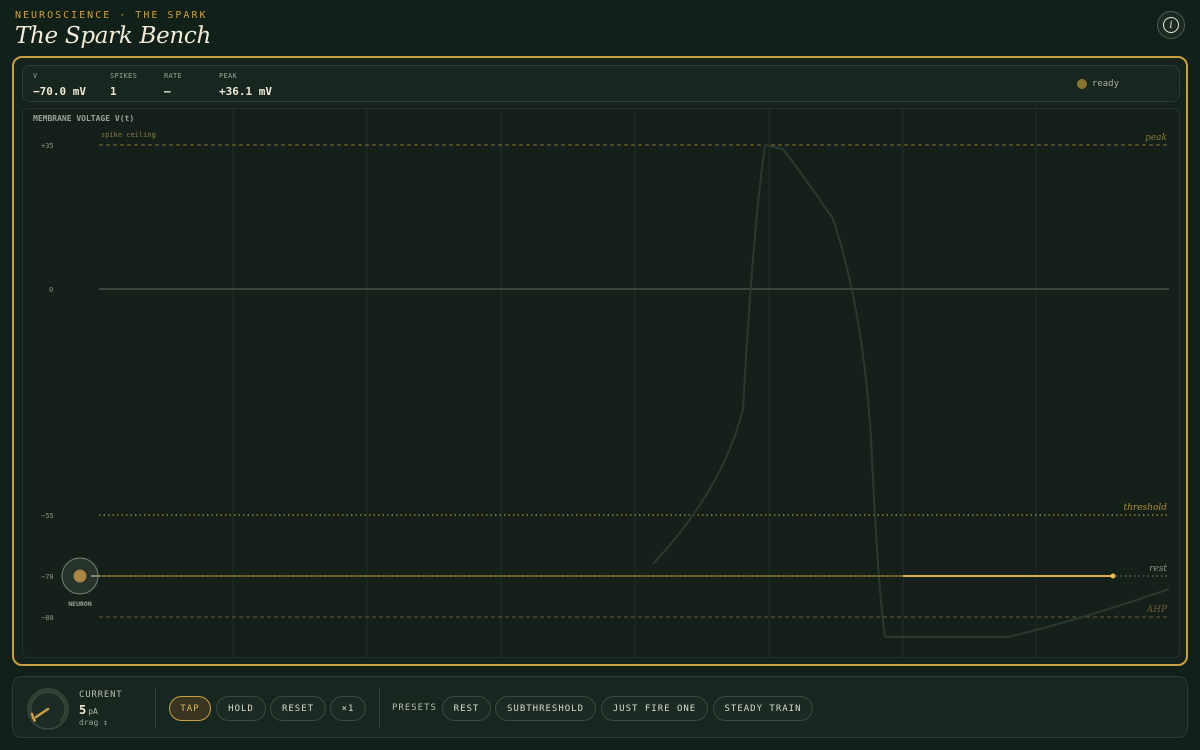  I want to click on stat-peak-label: PEAK, so click(228, 76).